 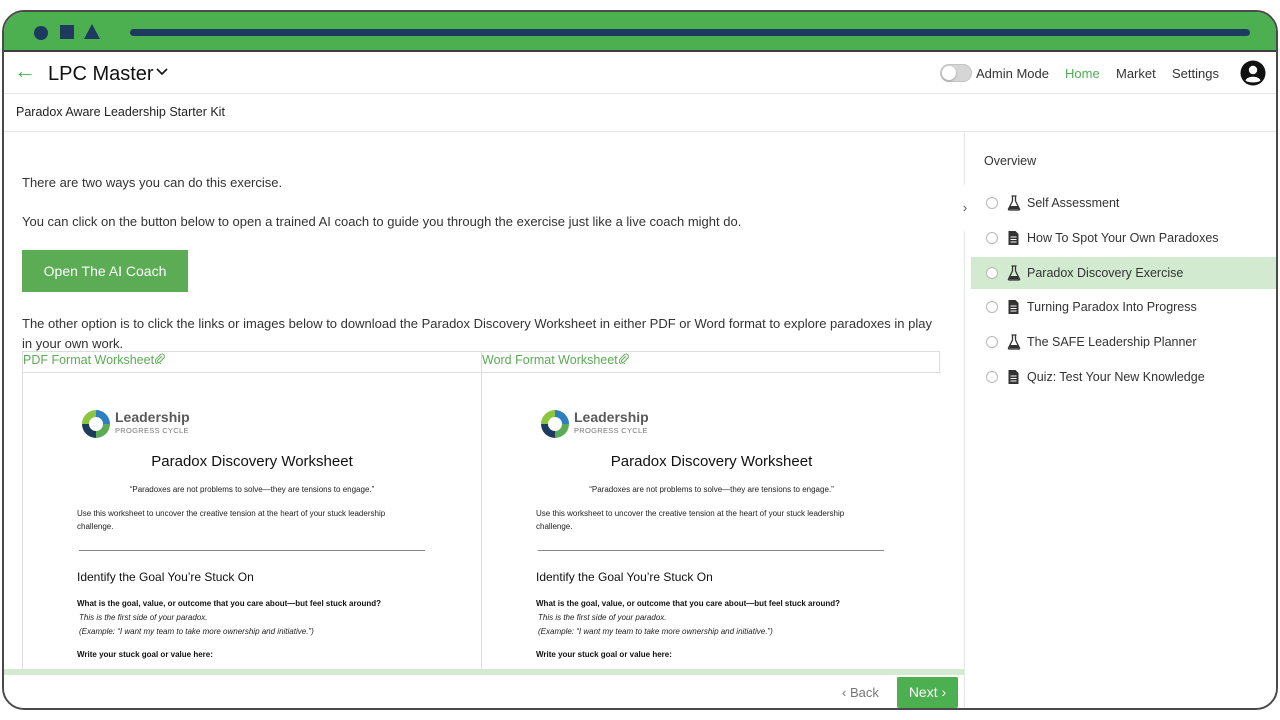 I want to click on sidebar-item-paradox-discovery-exercise: Paradox Discovery Exercise, so click(x=1123, y=273).